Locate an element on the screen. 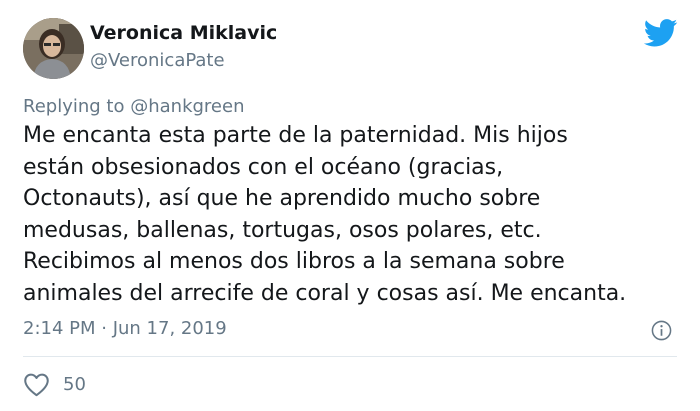 This screenshot has width=700, height=411. replying-to-label: Replying to is located at coordinates (74, 106).